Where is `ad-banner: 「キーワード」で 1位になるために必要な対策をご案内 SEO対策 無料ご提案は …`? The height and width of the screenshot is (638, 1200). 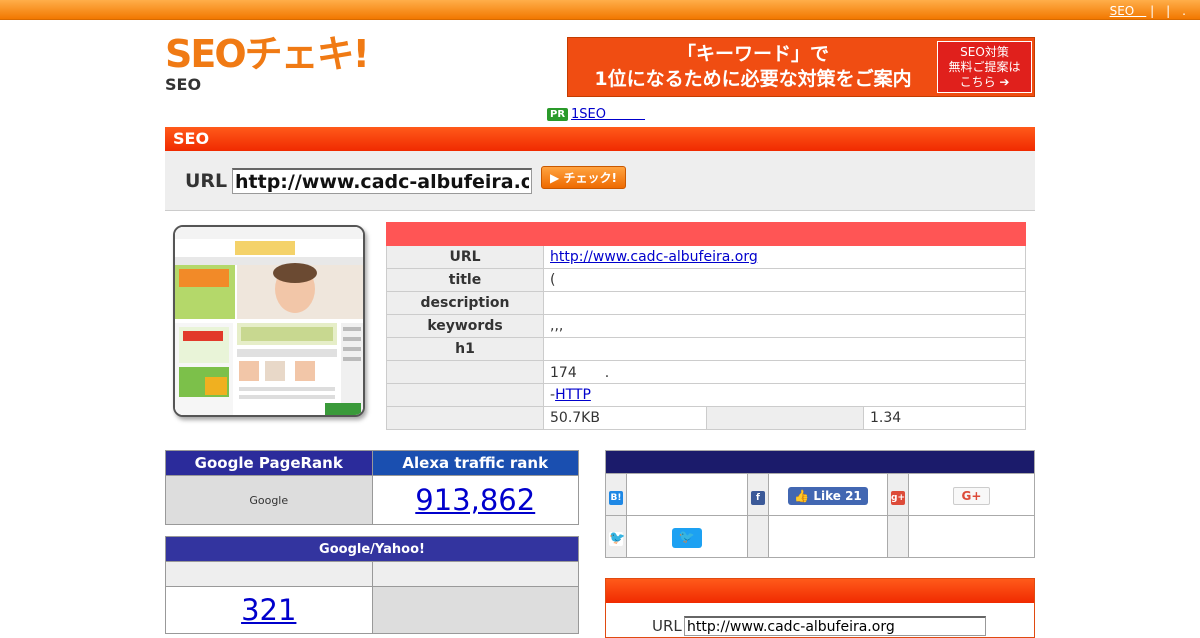
ad-banner: 「キーワード」で 1位になるために必要な対策をご案内 SEO対策 無料ご提案は … is located at coordinates (801, 67).